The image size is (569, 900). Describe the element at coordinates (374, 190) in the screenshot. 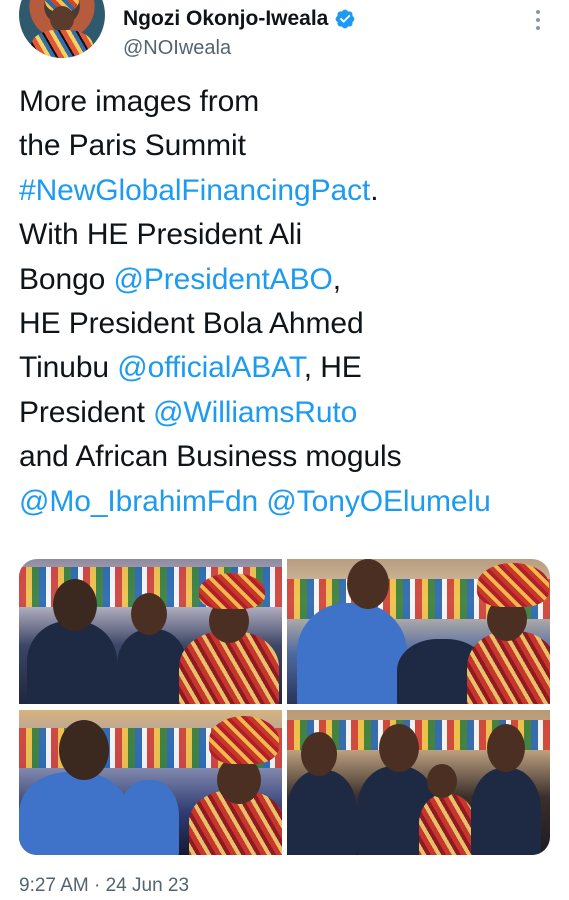

I see `tweet-text-segment: .` at that location.